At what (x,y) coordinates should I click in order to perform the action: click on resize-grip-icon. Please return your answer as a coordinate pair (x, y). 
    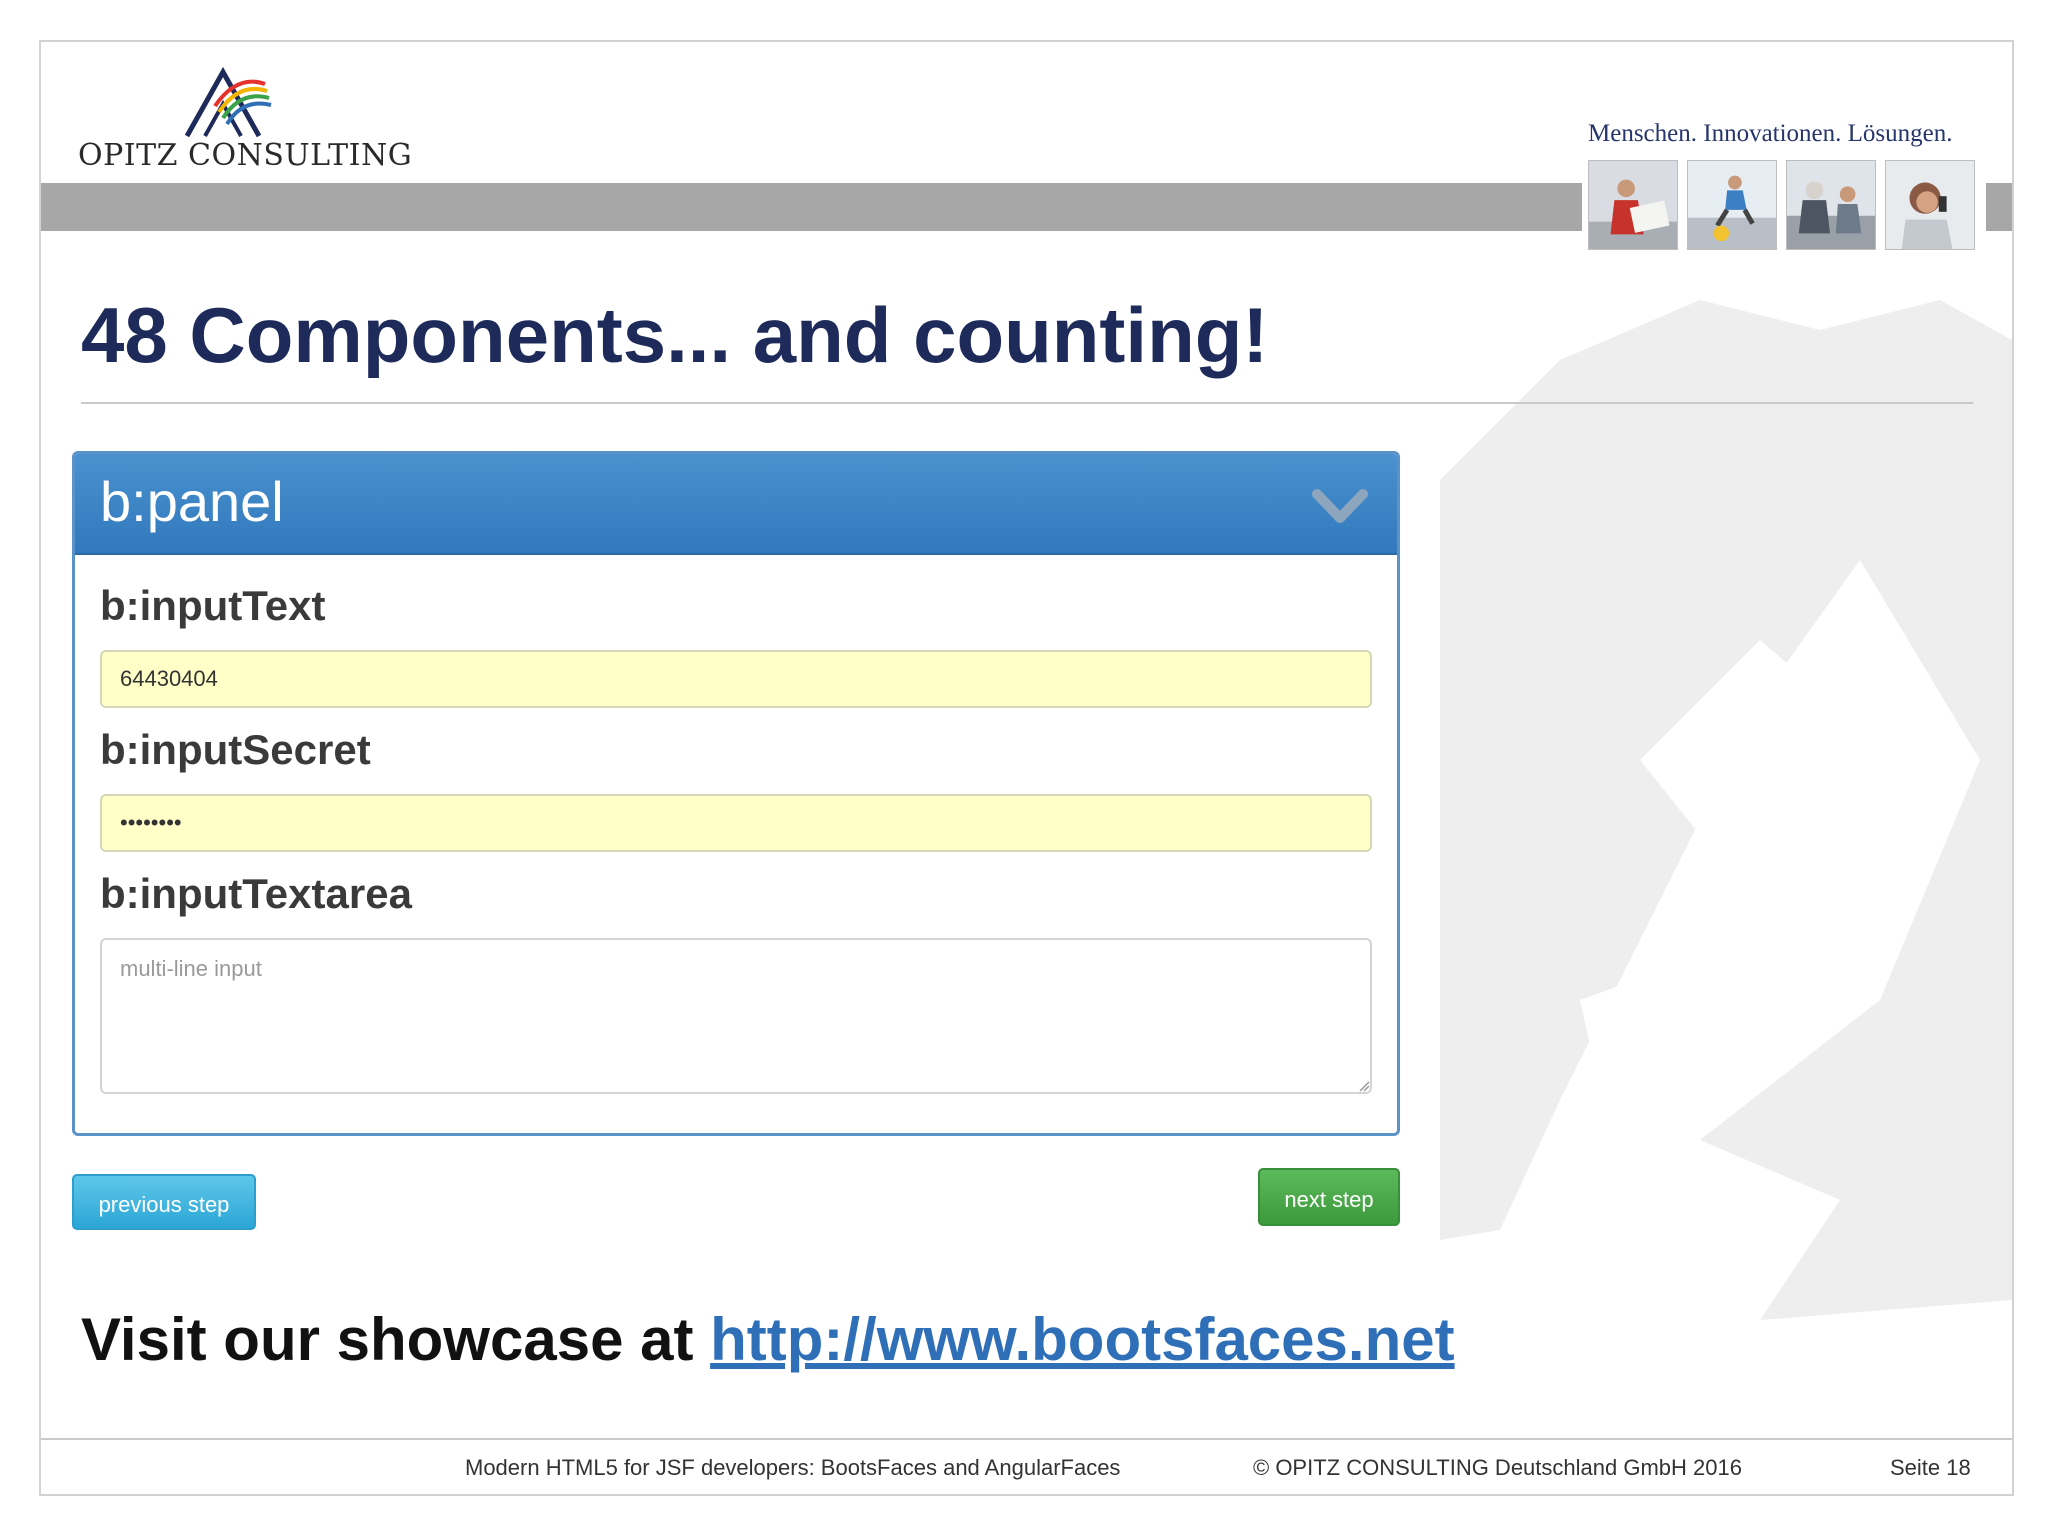
    Looking at the image, I should click on (1364, 1086).